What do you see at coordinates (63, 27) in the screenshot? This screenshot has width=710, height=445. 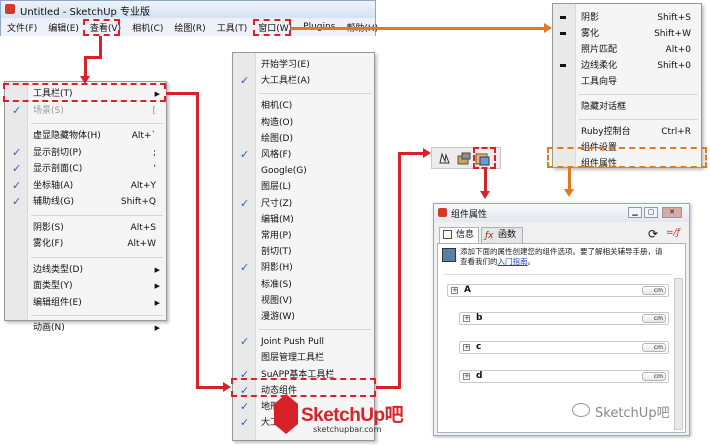 I see `menu-1: 编辑(E)` at bounding box center [63, 27].